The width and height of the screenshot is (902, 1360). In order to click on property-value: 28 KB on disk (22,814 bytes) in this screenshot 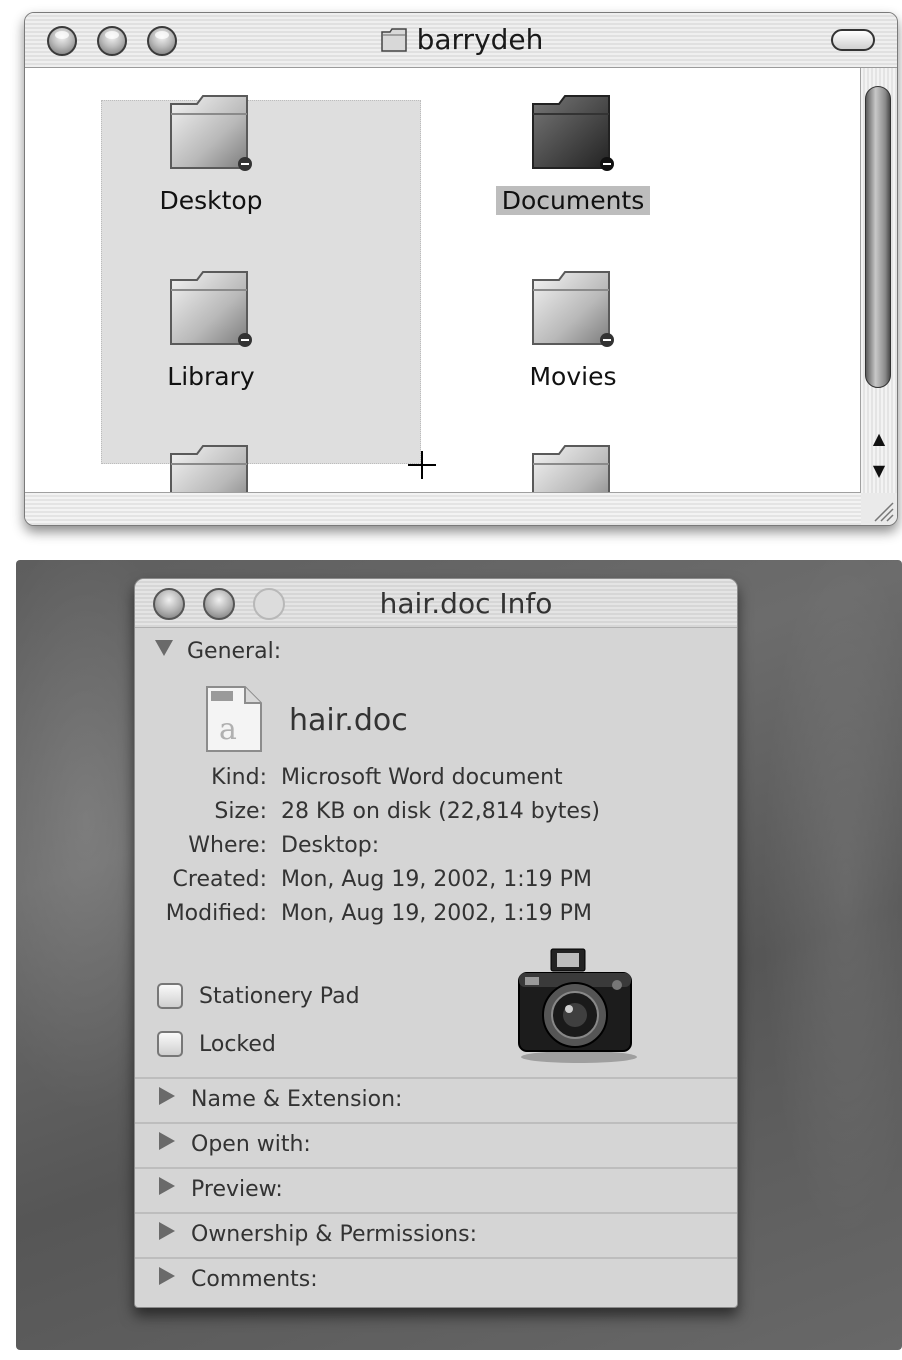, I will do `click(440, 811)`.